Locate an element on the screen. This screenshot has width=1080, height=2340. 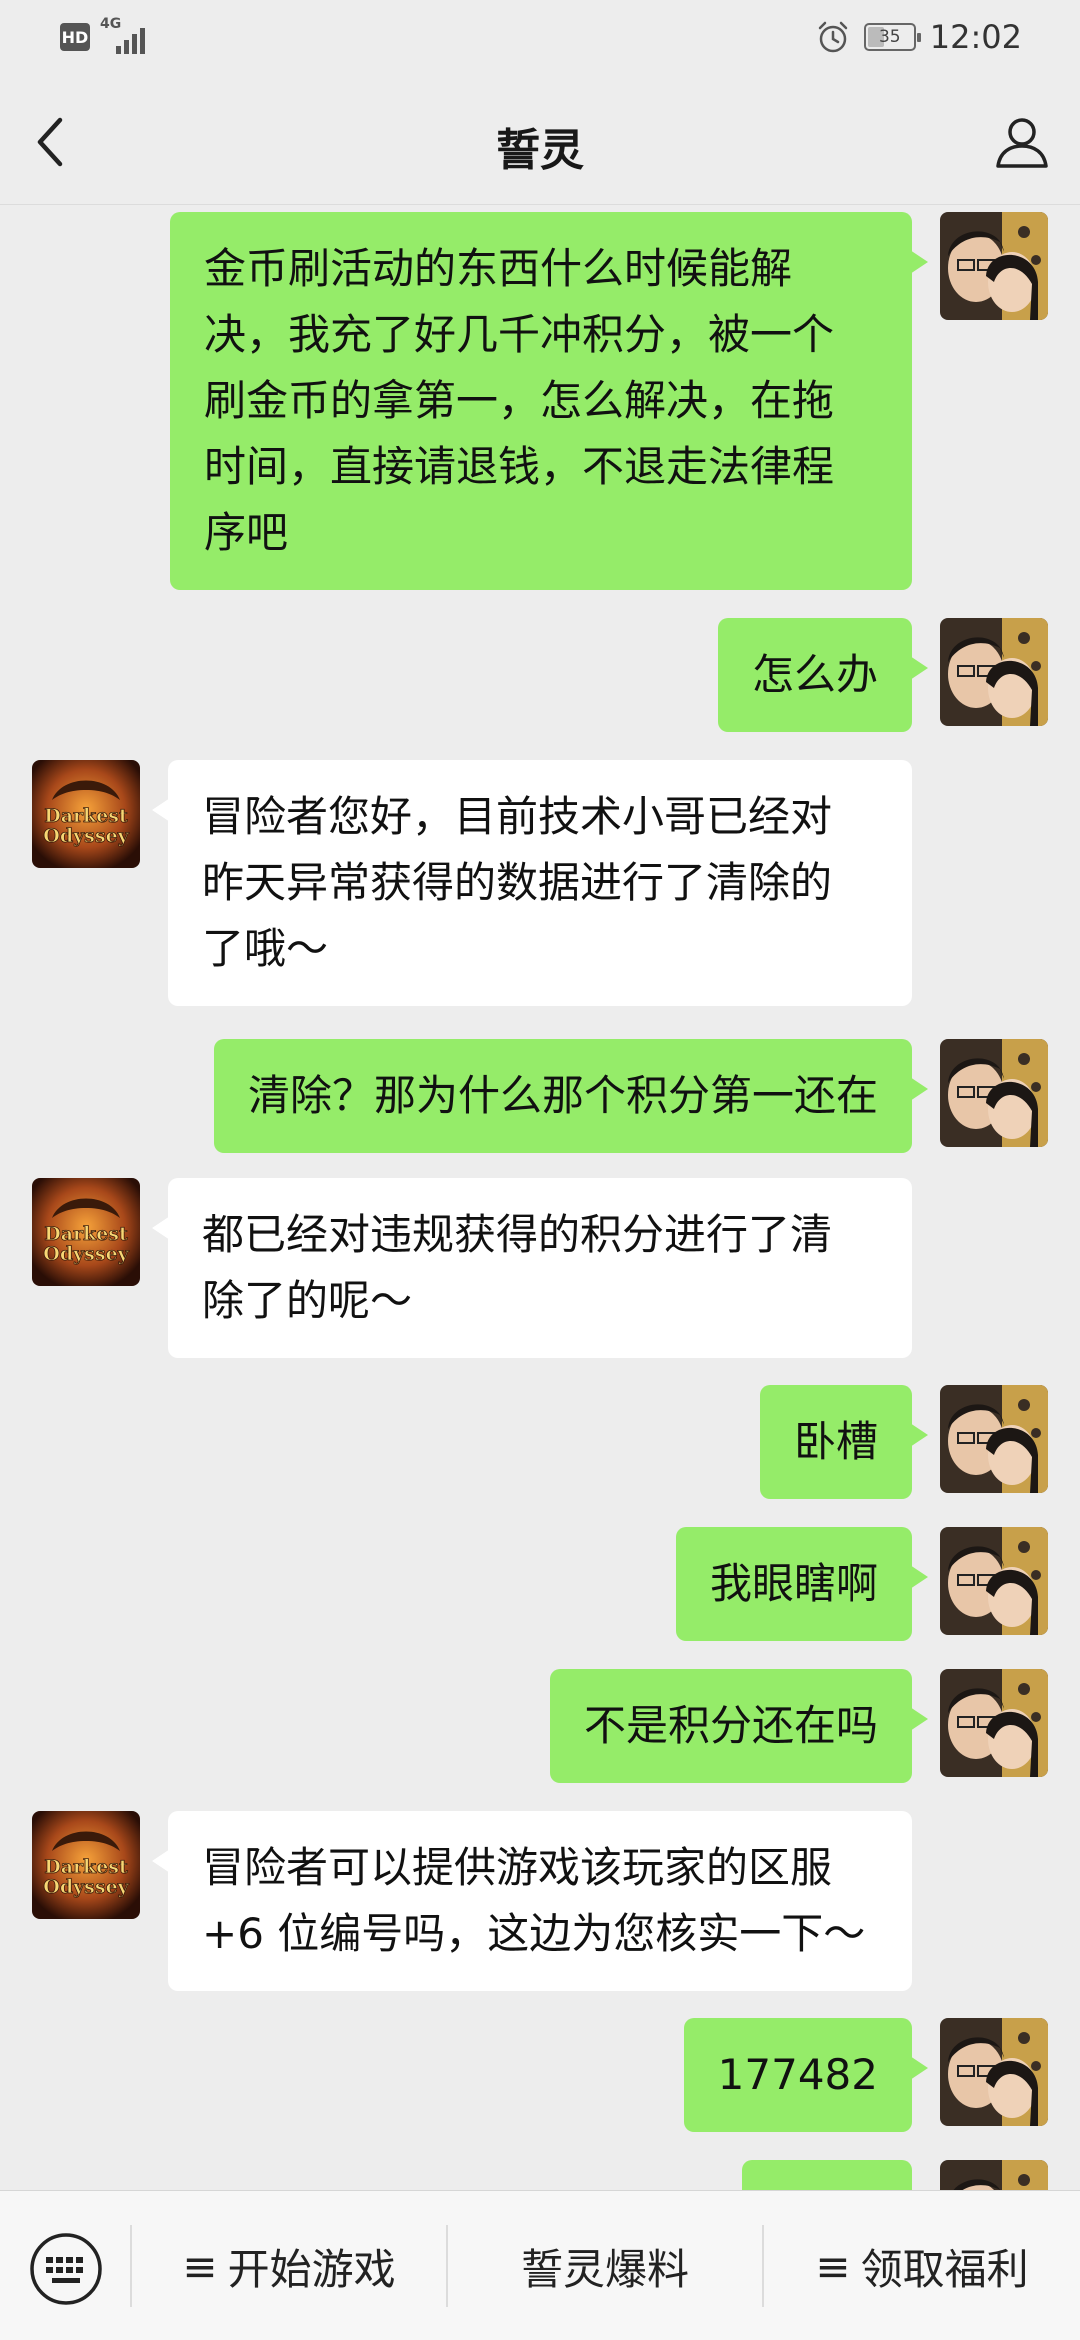
menu-item-label: 领取福利 is located at coordinates (944, 2269).